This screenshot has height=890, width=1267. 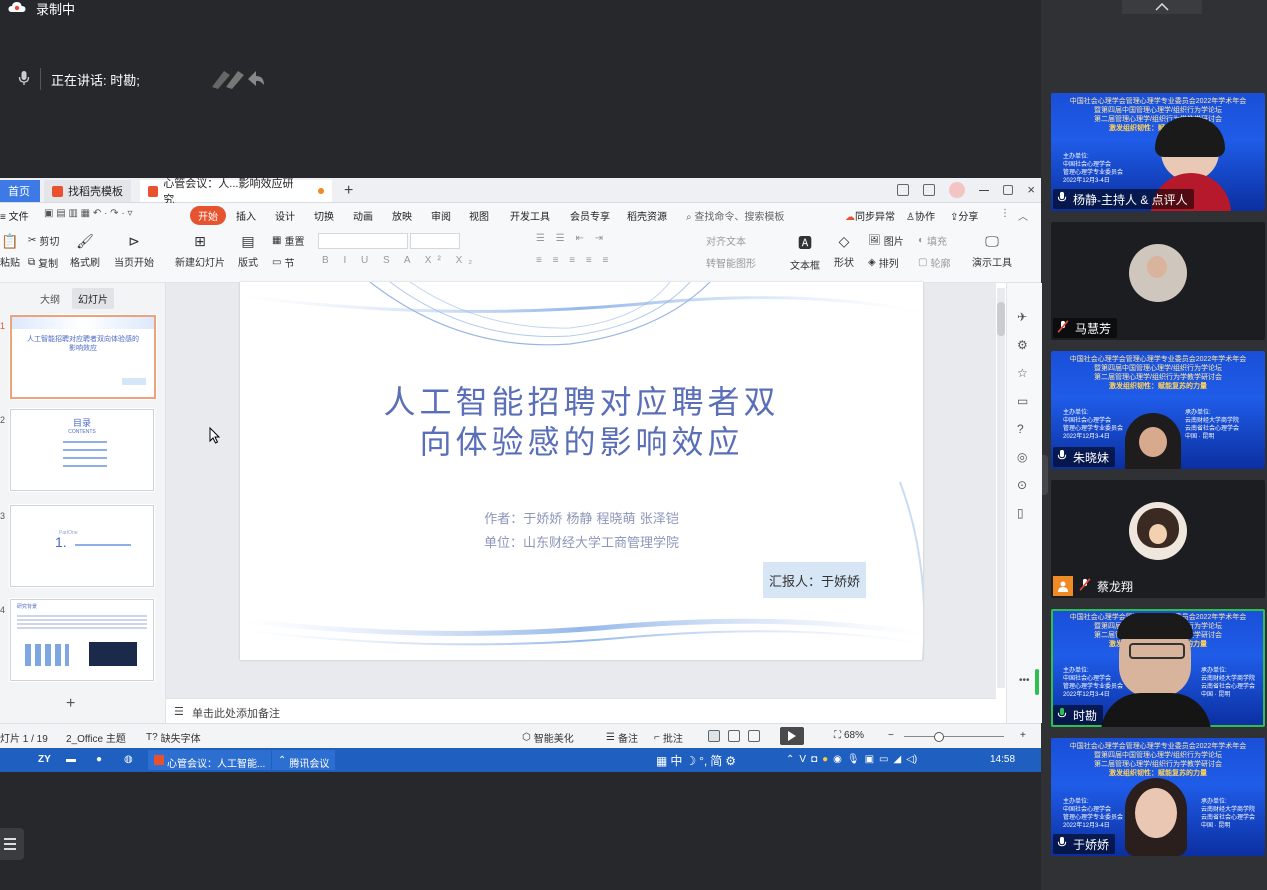 I want to click on view-mode-buttons, so click(x=734, y=736).